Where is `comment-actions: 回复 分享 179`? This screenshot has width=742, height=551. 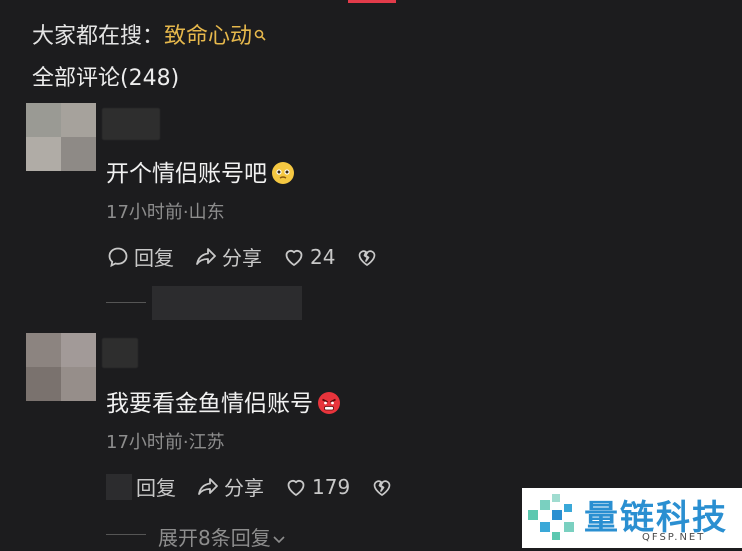
comment-actions: 回复 分享 179 is located at coordinates (252, 486).